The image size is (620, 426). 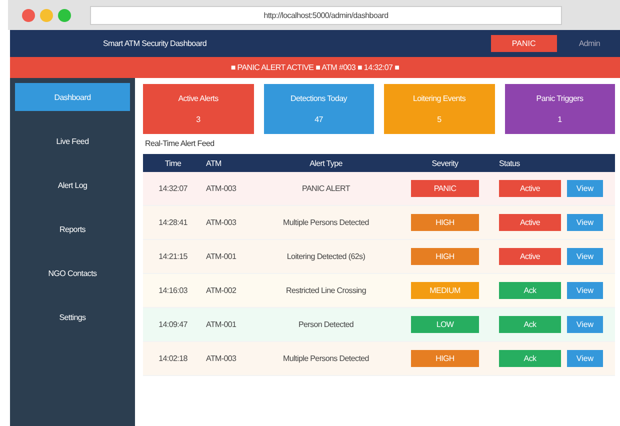 I want to click on feed-title: Real-Time Alert Feed, so click(x=180, y=143).